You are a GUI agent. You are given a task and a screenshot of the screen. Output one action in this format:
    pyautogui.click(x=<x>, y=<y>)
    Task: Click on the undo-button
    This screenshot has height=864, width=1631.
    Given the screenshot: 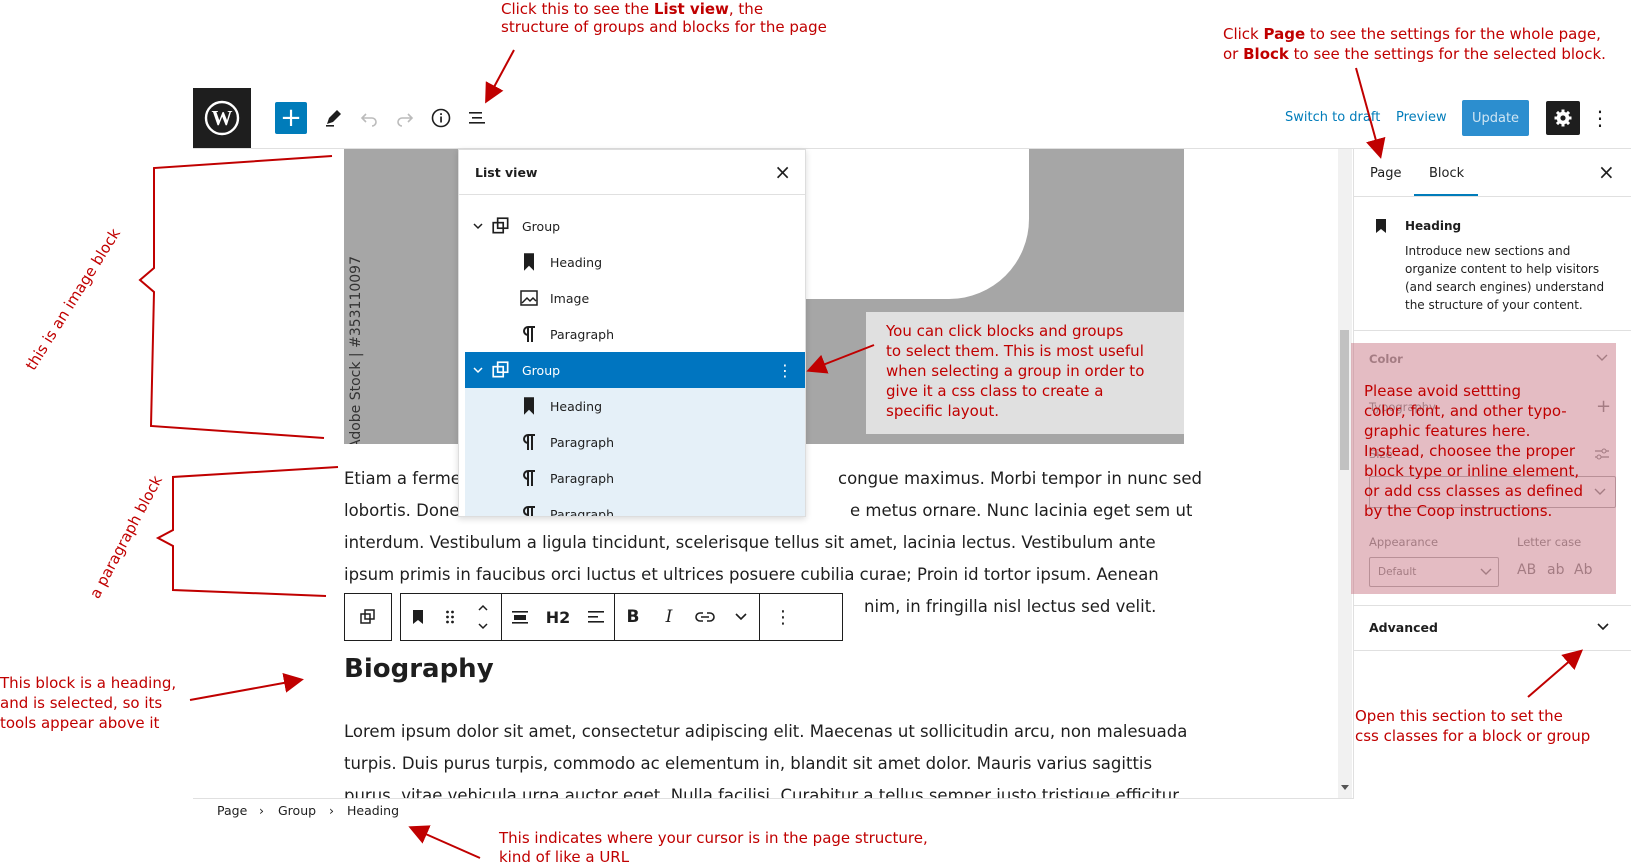 What is the action you would take?
    pyautogui.click(x=369, y=118)
    